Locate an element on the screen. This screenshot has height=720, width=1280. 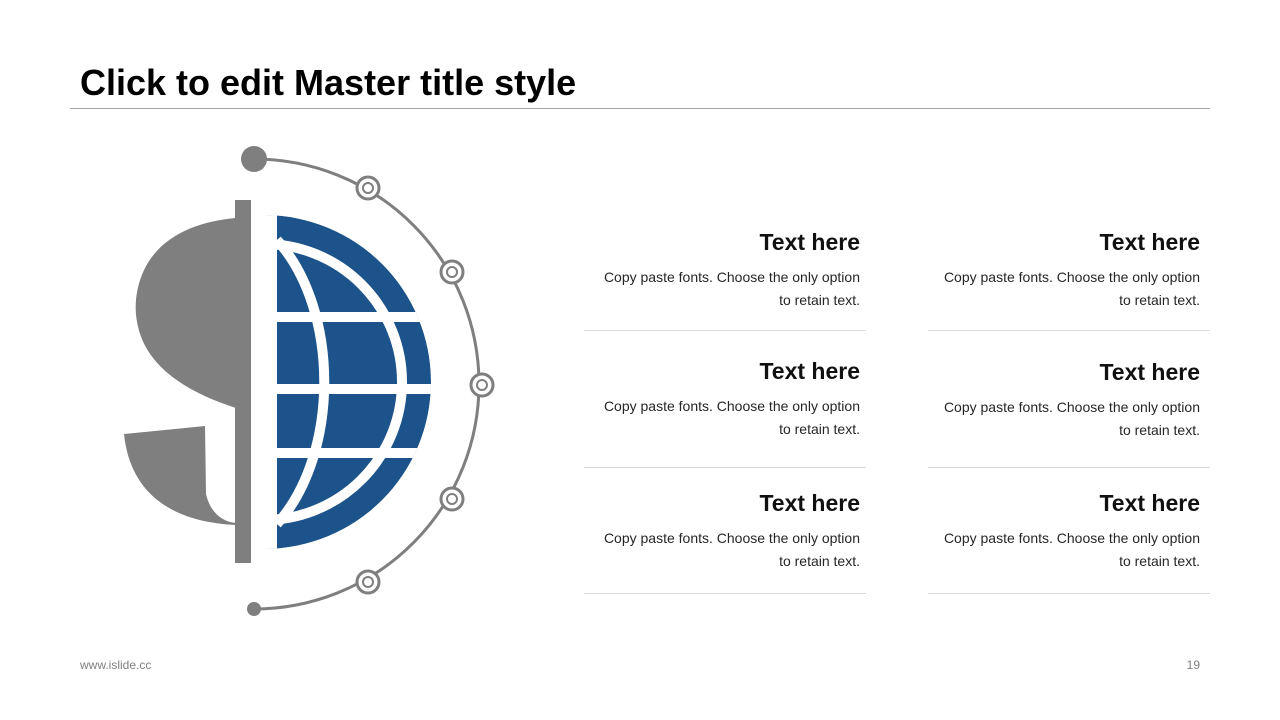
footer-url: www.islide.cc is located at coordinates (116, 665).